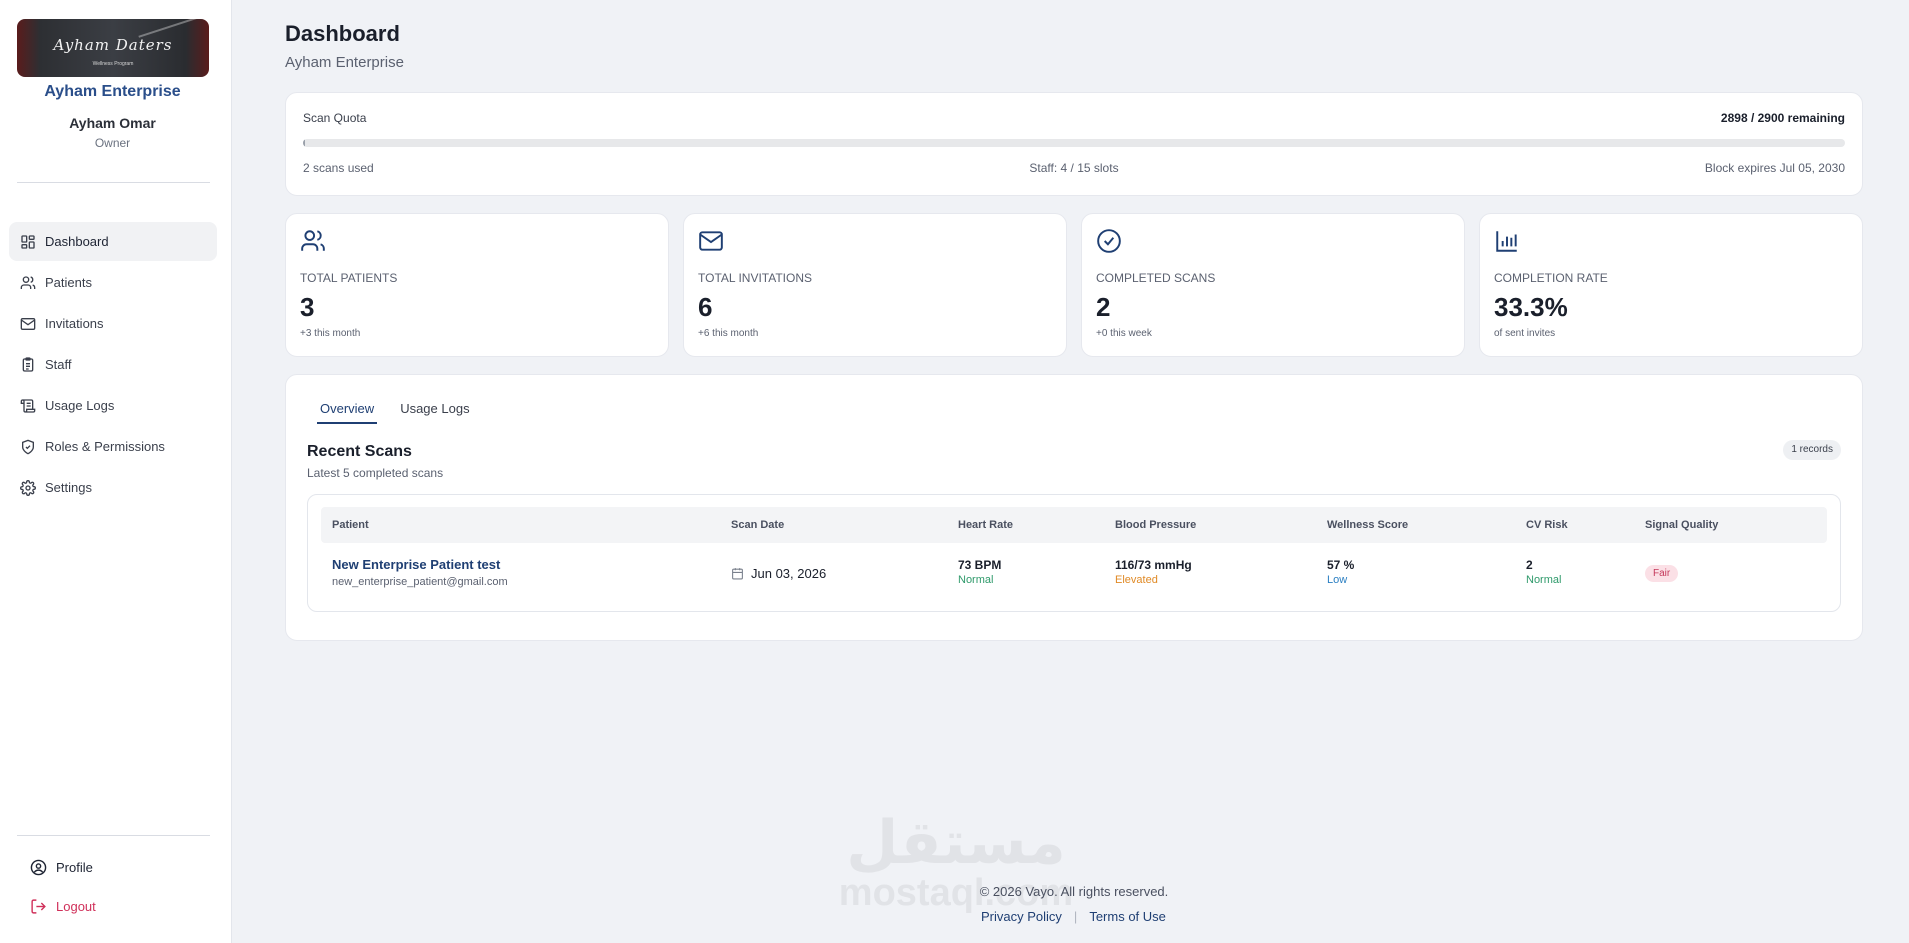 The image size is (1909, 943). I want to click on blood-pressure-cell: 116/73 mmHg Elevated, so click(1153, 572).